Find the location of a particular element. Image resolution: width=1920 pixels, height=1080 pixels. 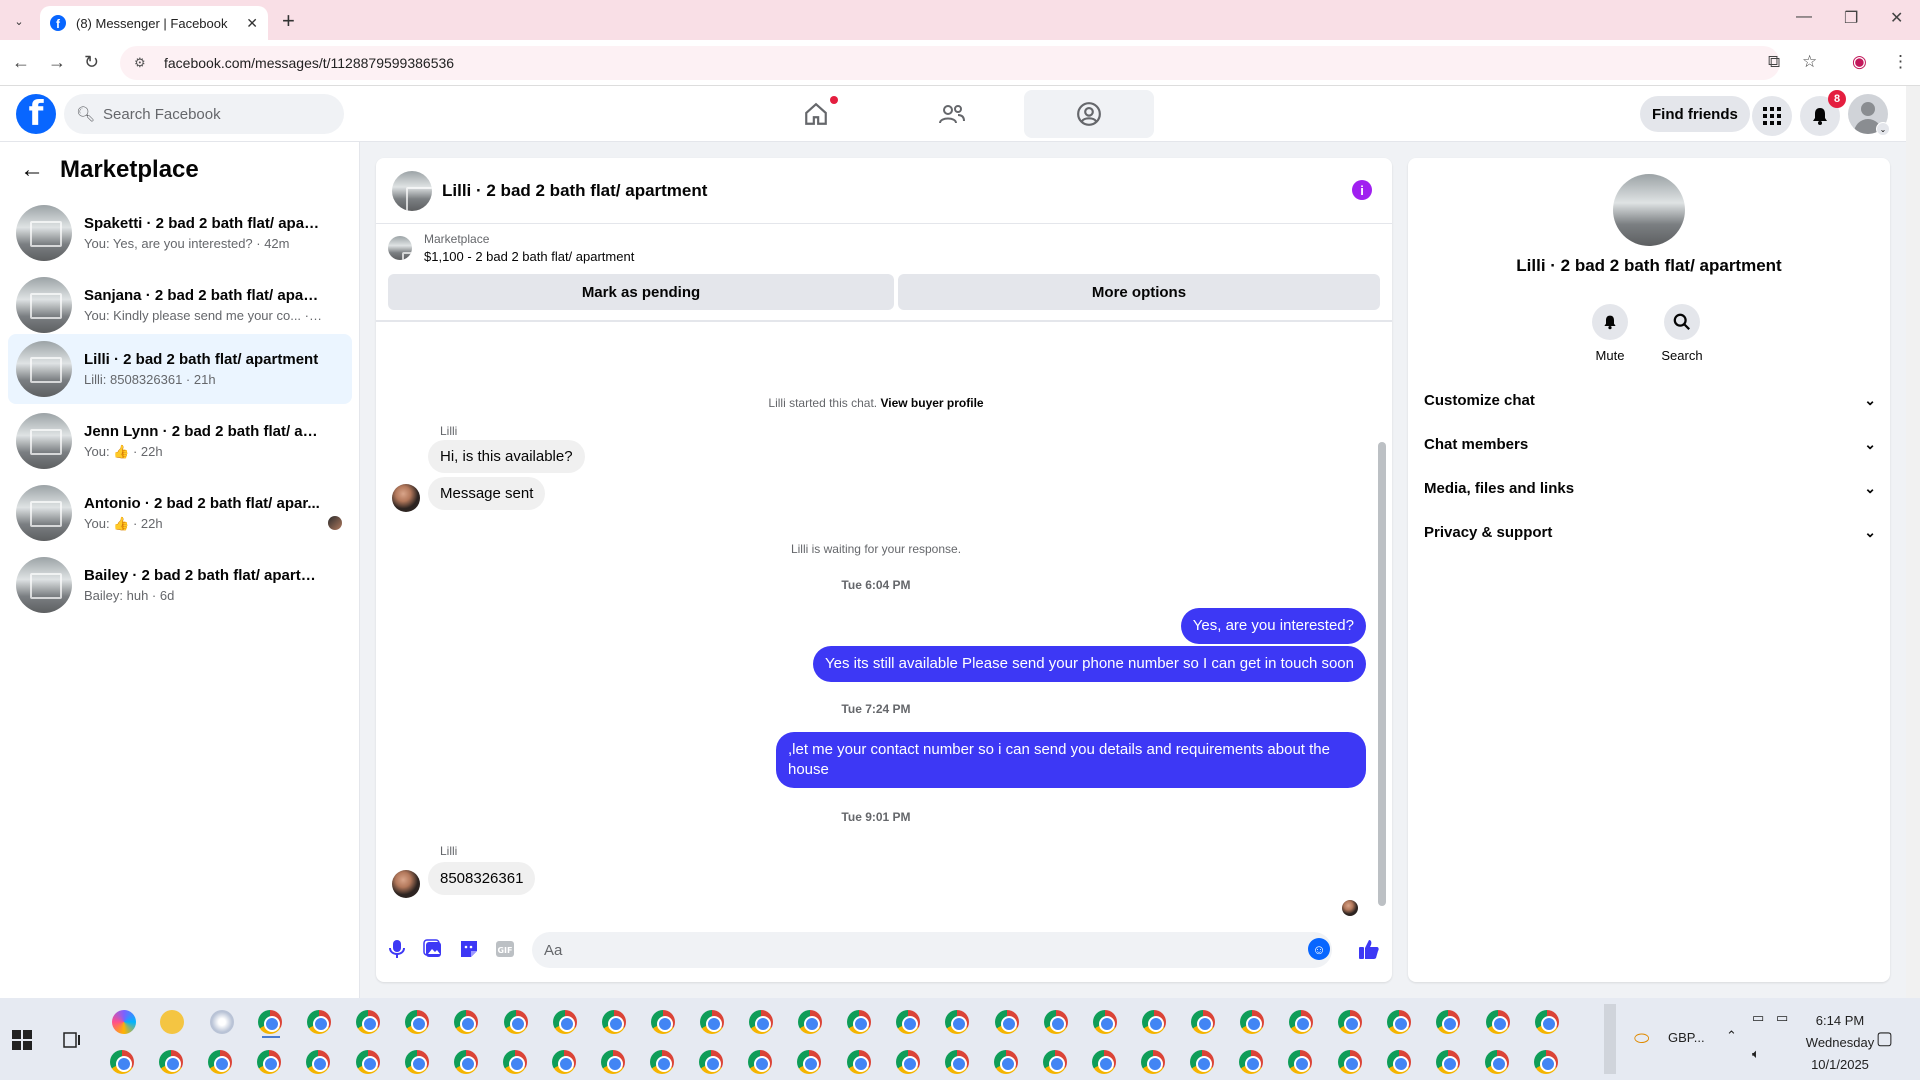

browser-menu-icon: ⋮ is located at coordinates (1900, 62).